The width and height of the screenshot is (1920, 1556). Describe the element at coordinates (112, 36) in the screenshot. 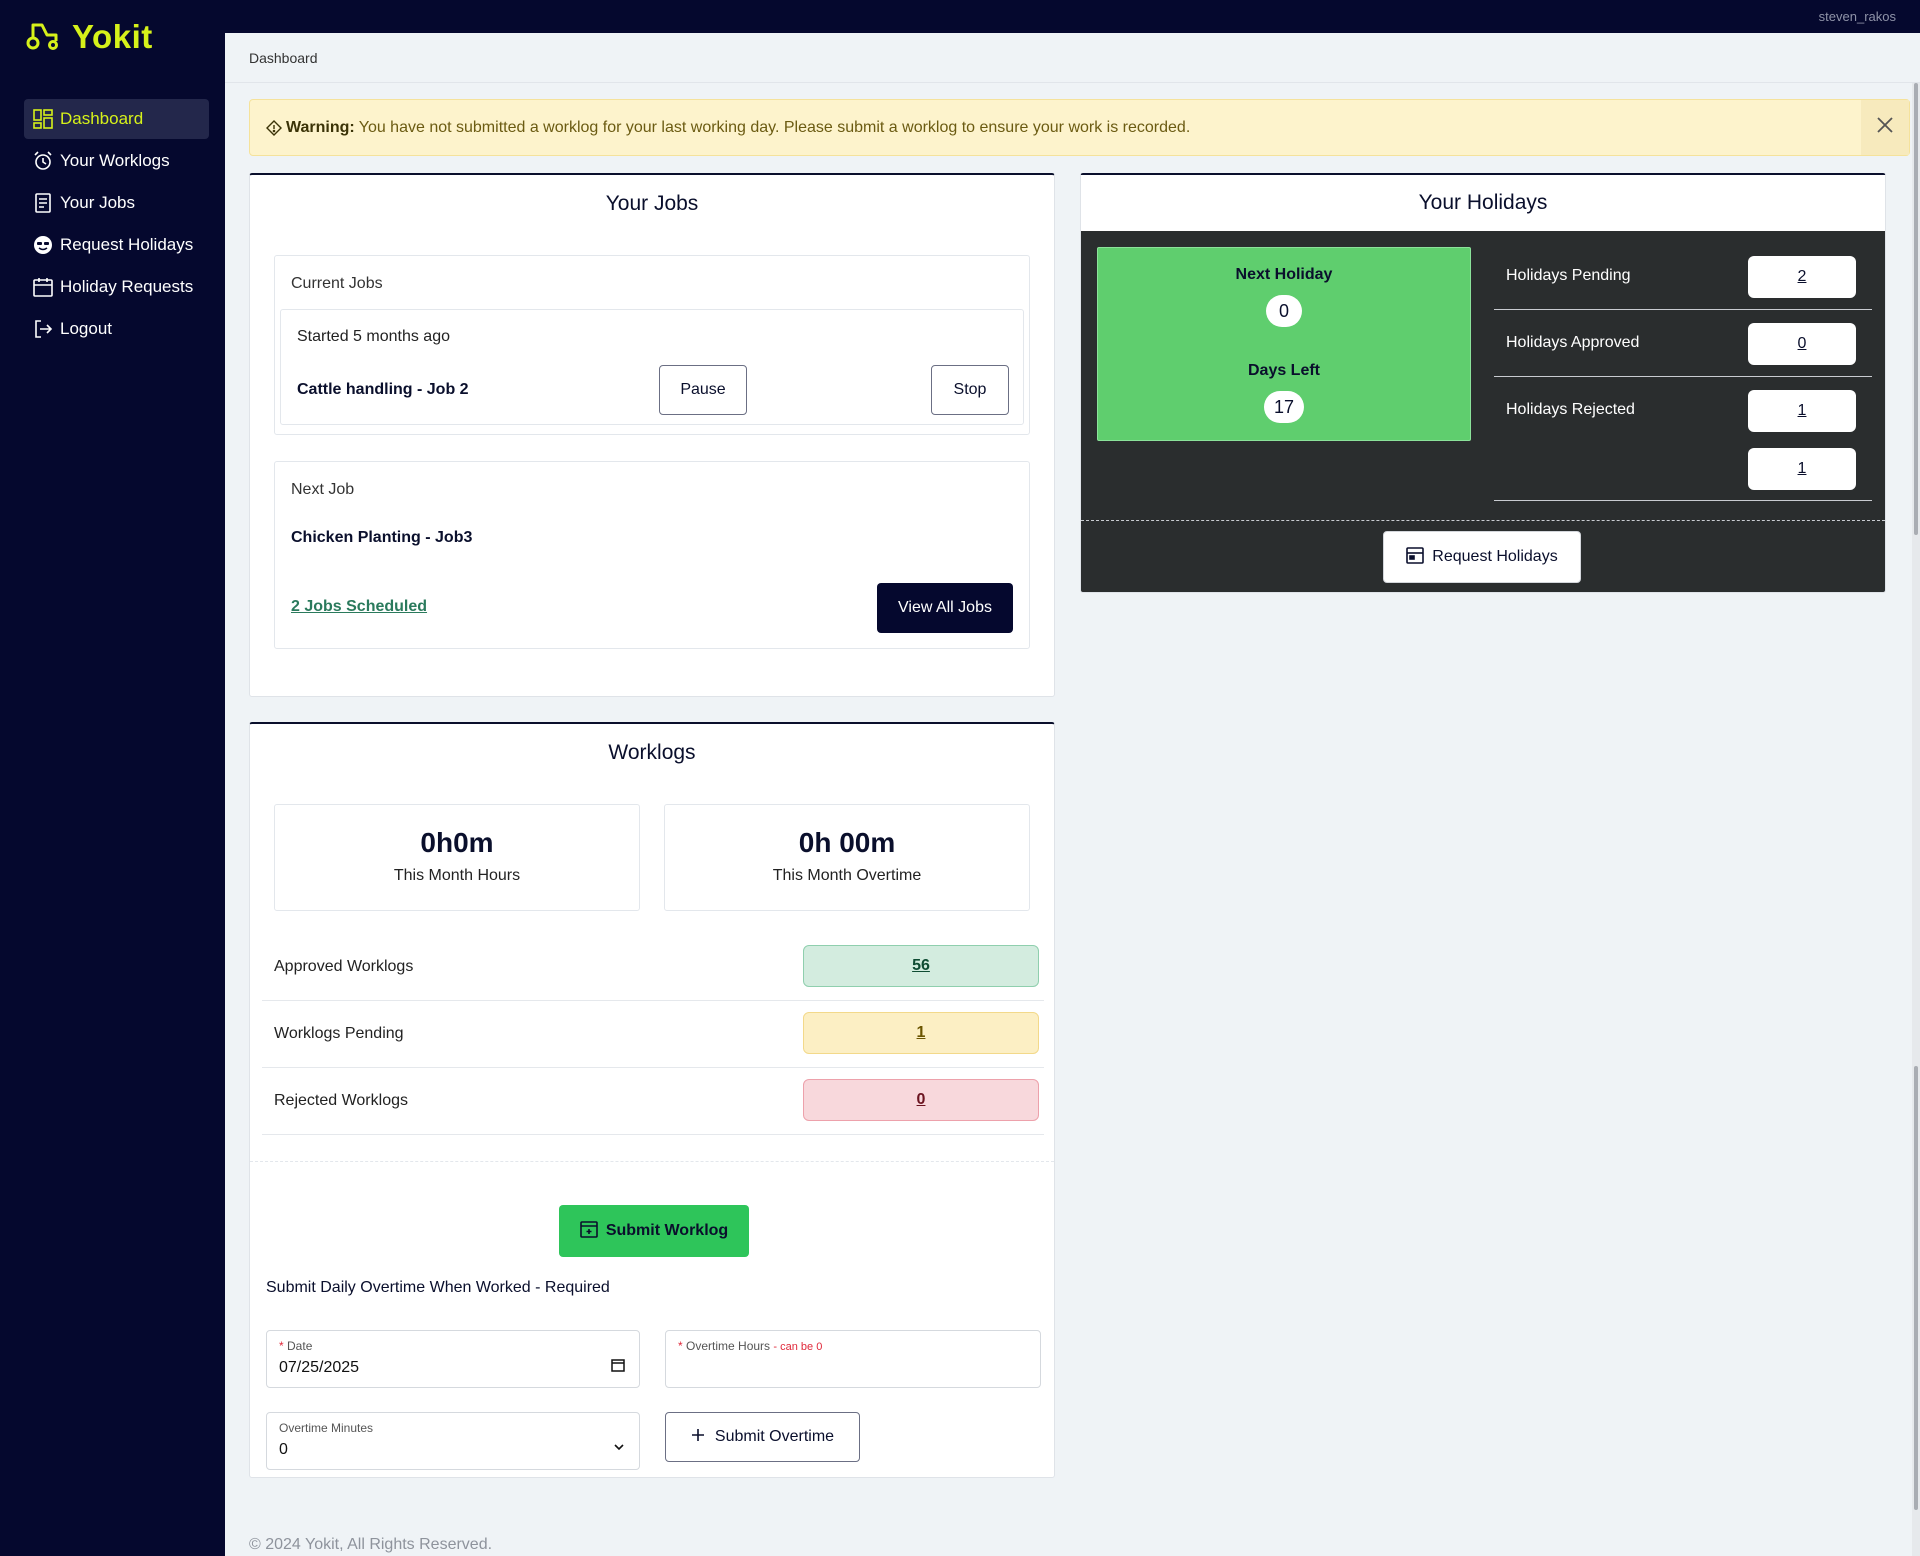

I see `brand-name: Yokit` at that location.